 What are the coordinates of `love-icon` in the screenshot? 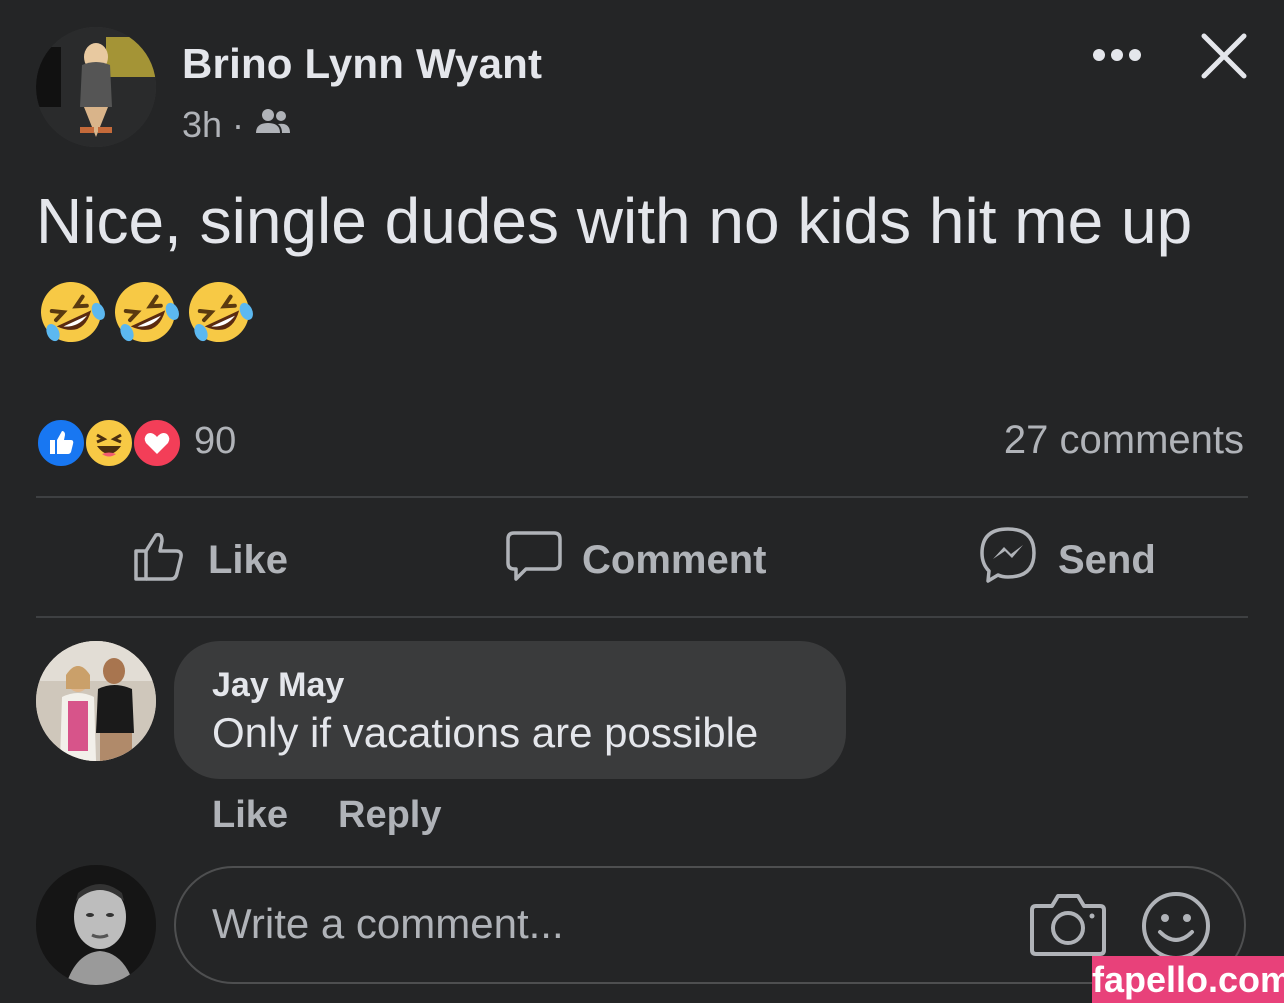 It's located at (157, 443).